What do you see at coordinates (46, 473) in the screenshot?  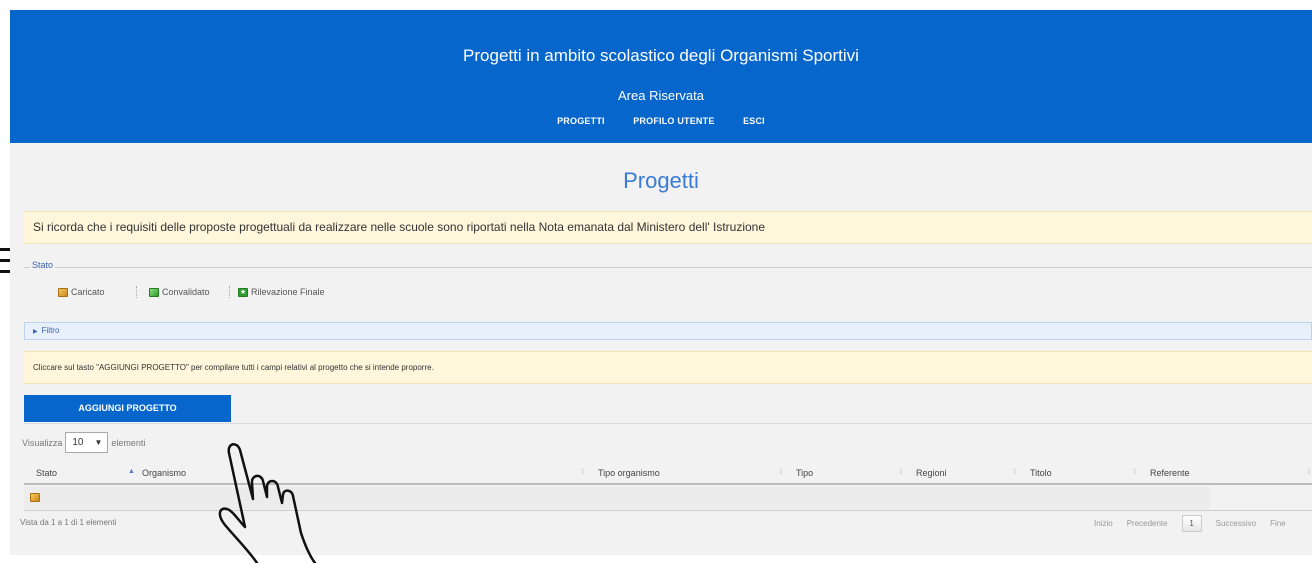 I see `col-stato: Stato` at bounding box center [46, 473].